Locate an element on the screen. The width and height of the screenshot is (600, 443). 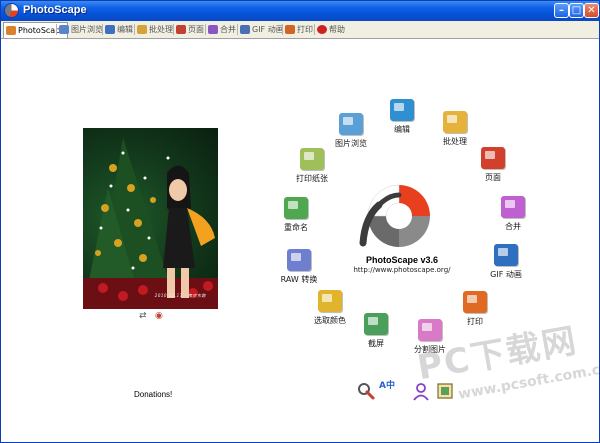
tab-editor: 编辑 is located at coordinates (119, 29).